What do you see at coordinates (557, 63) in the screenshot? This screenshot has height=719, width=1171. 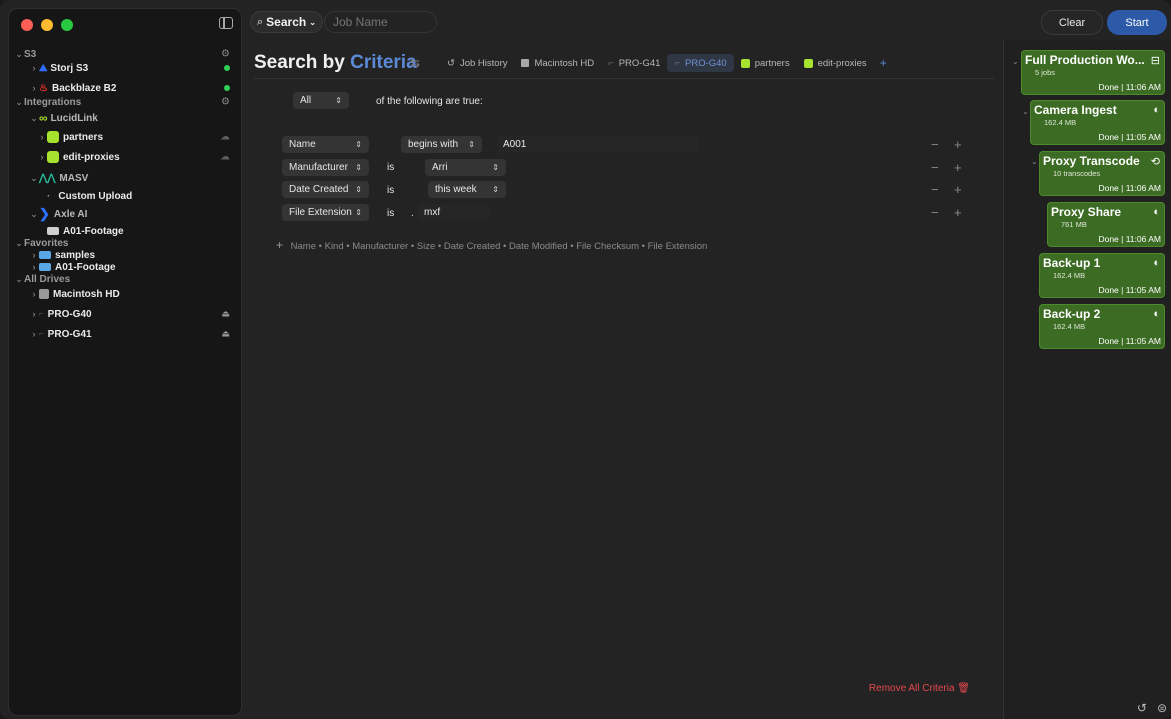 I see `tab-macintosh-hd: Macintosh HD` at bounding box center [557, 63].